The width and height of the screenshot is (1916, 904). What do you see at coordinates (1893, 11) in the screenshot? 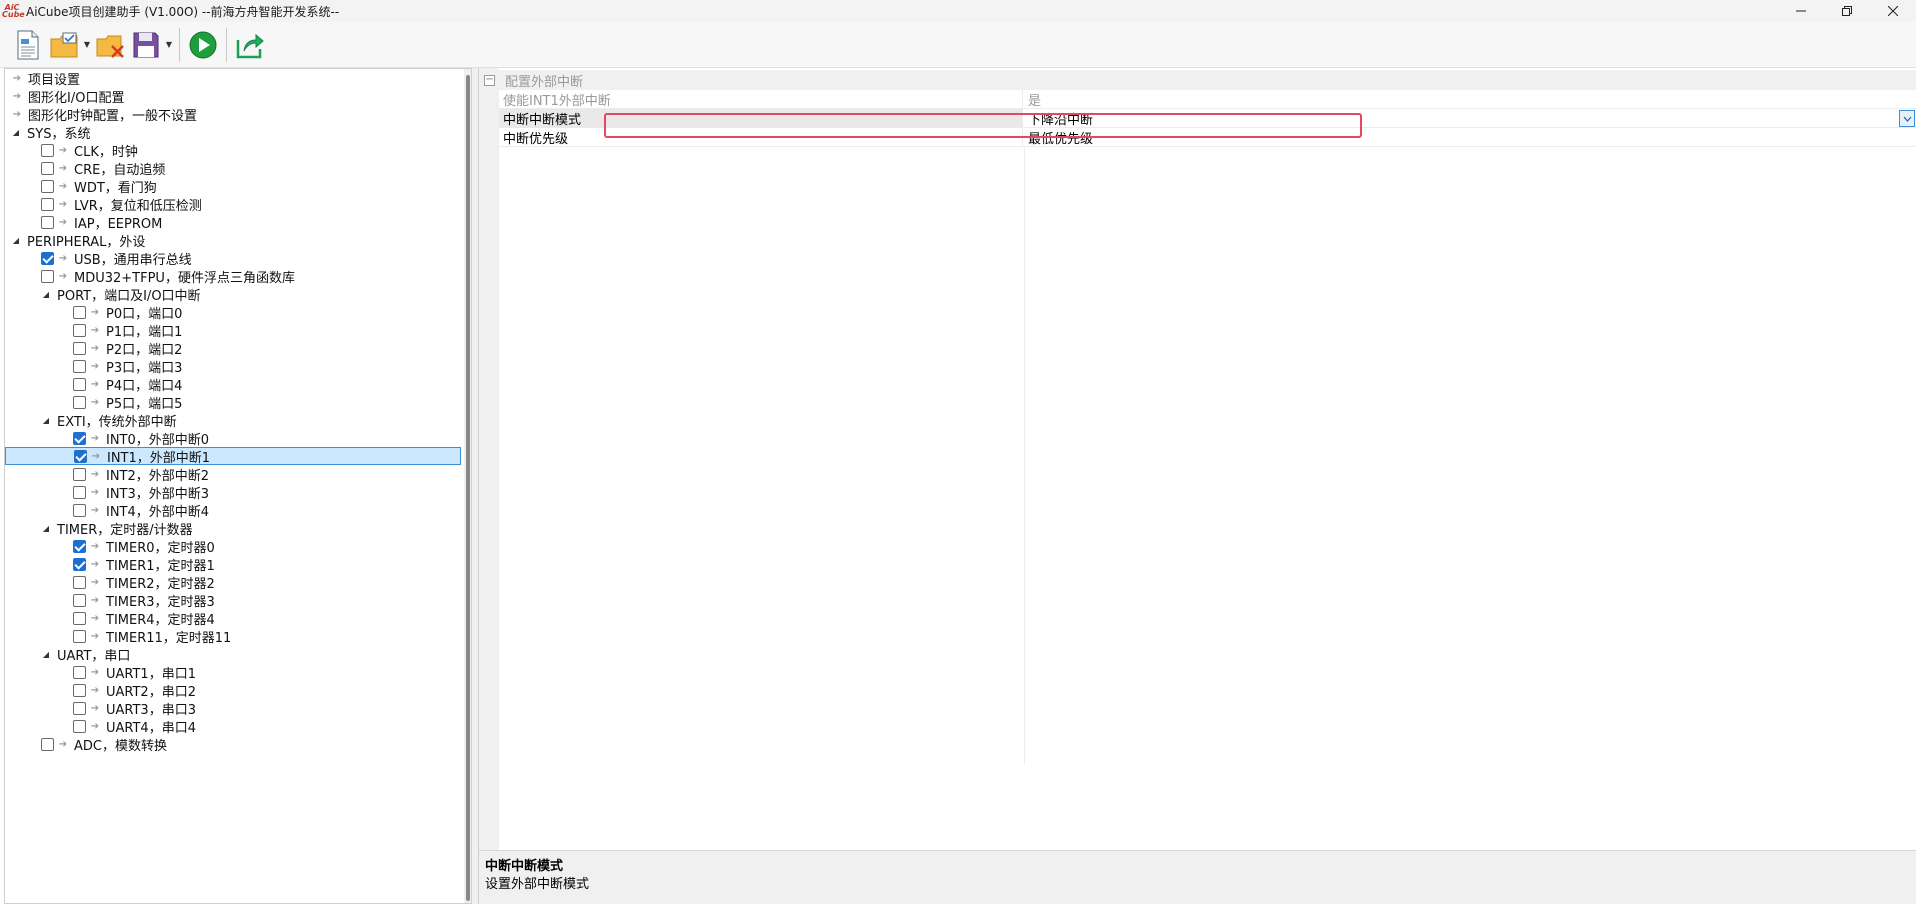
I see `close-button` at bounding box center [1893, 11].